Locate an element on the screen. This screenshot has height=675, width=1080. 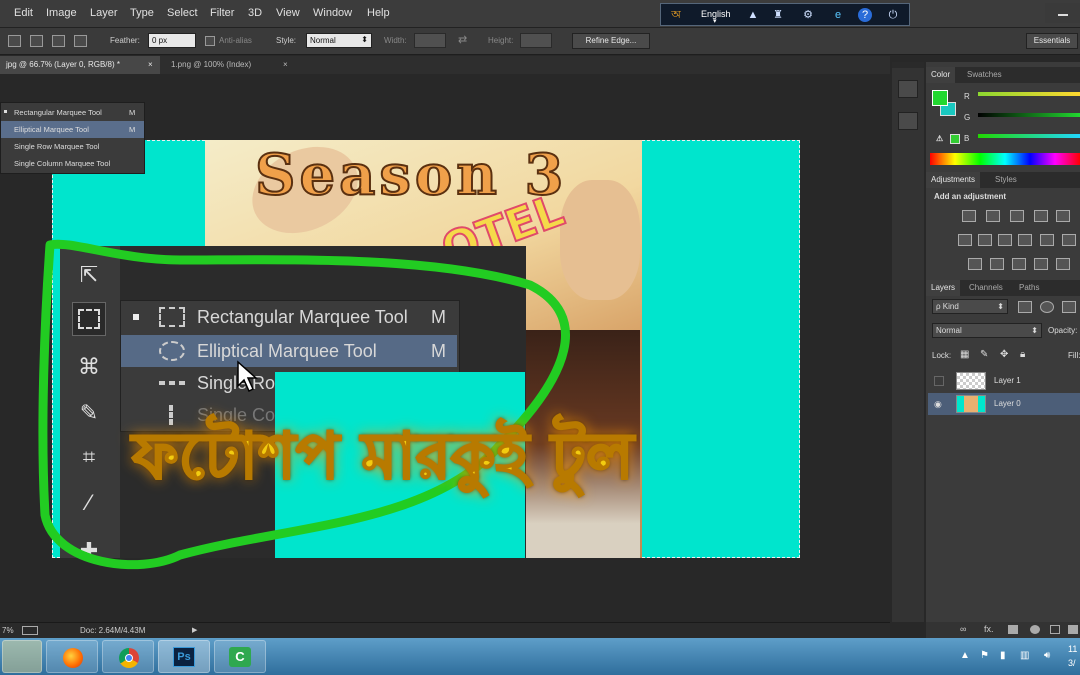
chrome-icon is located at coordinates (128, 656).